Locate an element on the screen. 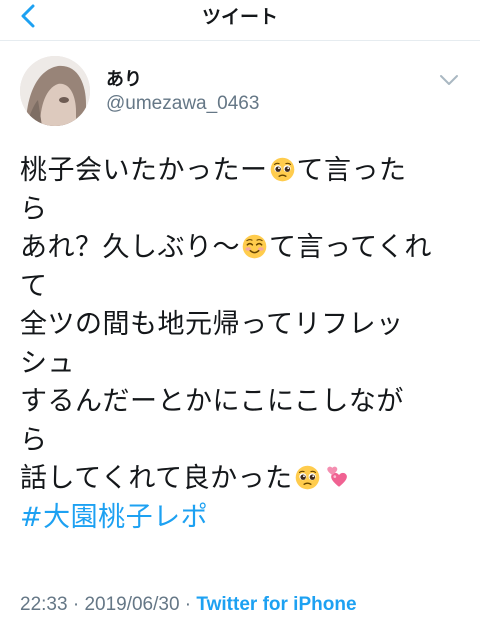 Image resolution: width=480 pixels, height=633 pixels. tweet-metadata: 22:33 · 2019/06/30 · Twitter for iPhone is located at coordinates (188, 605).